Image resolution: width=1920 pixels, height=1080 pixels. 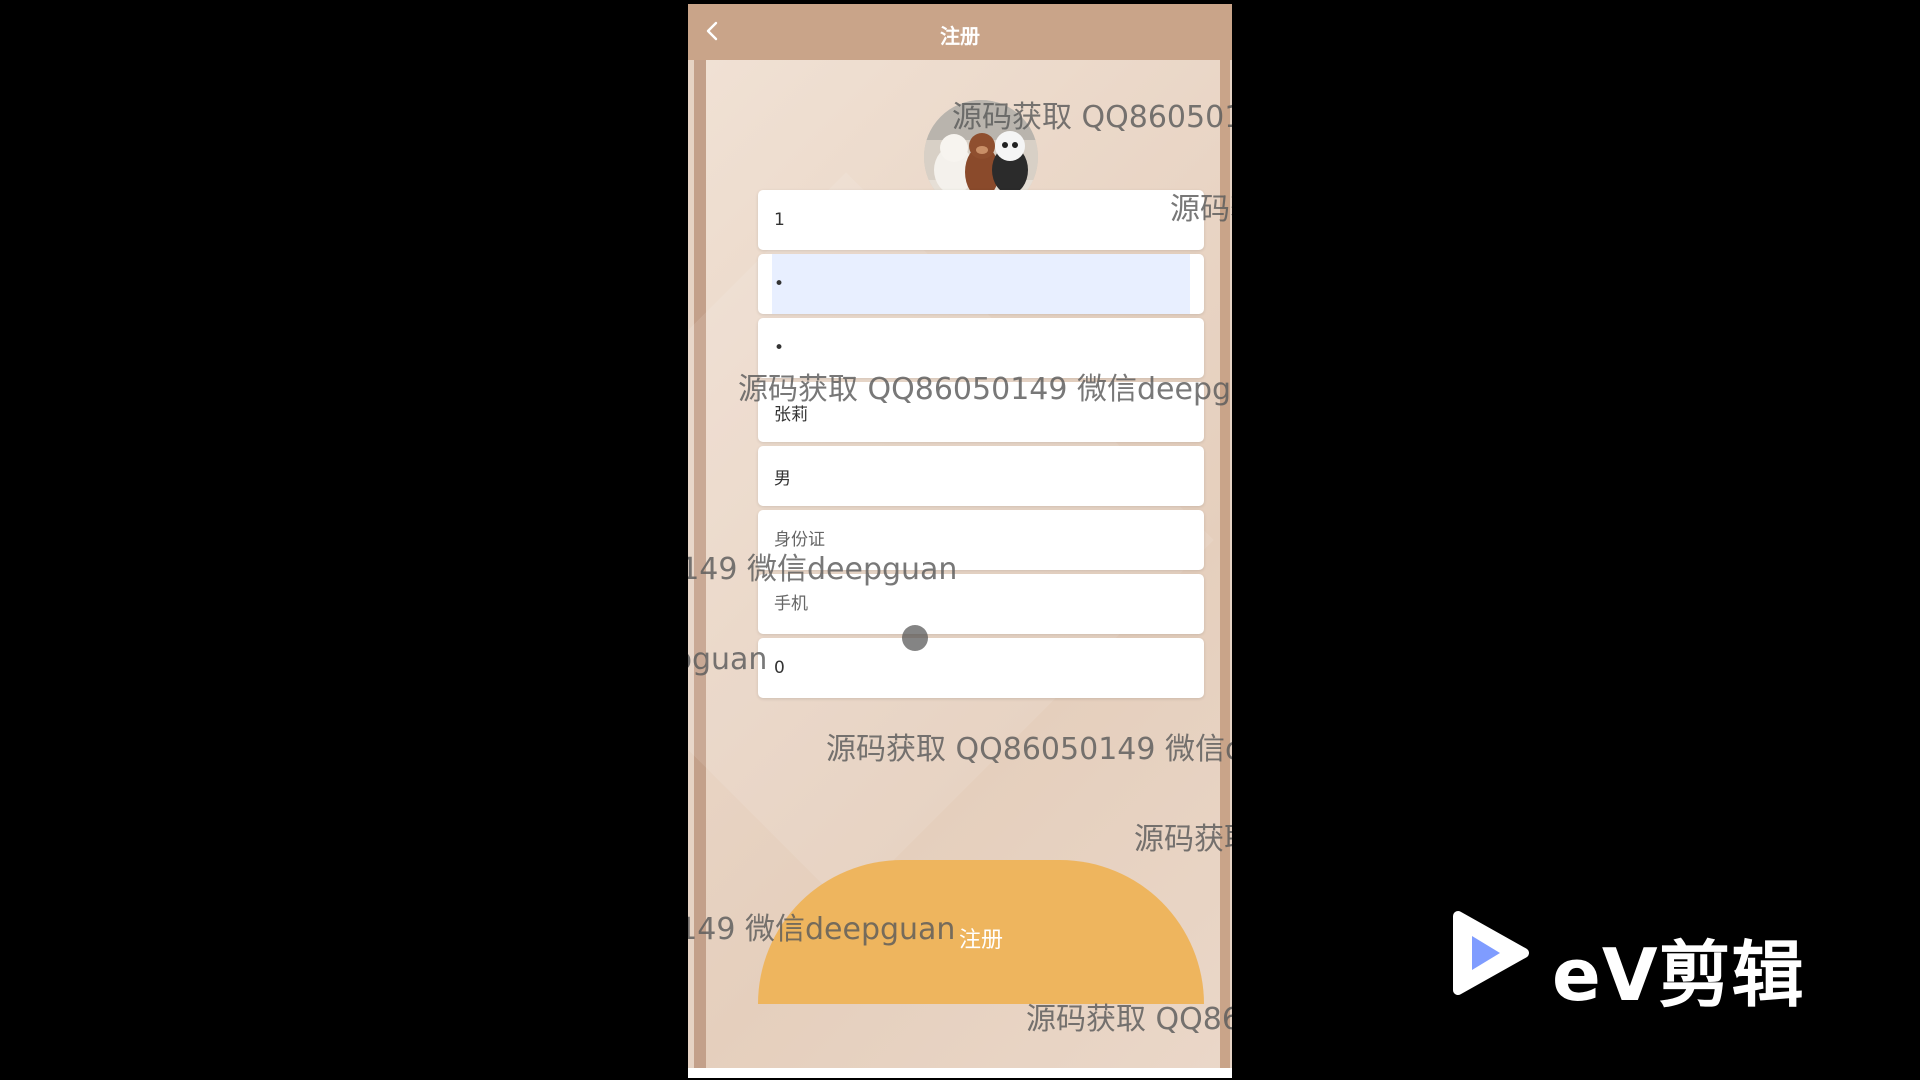 I want to click on password-field, so click(x=981, y=284).